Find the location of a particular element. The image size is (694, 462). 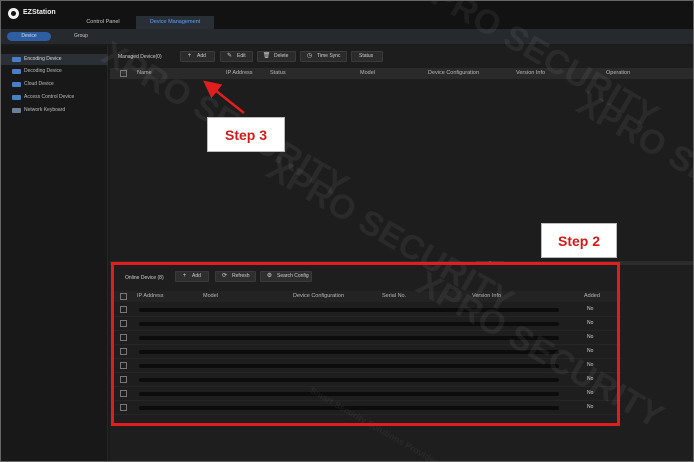

app-title: EZStation is located at coordinates (39, 12).